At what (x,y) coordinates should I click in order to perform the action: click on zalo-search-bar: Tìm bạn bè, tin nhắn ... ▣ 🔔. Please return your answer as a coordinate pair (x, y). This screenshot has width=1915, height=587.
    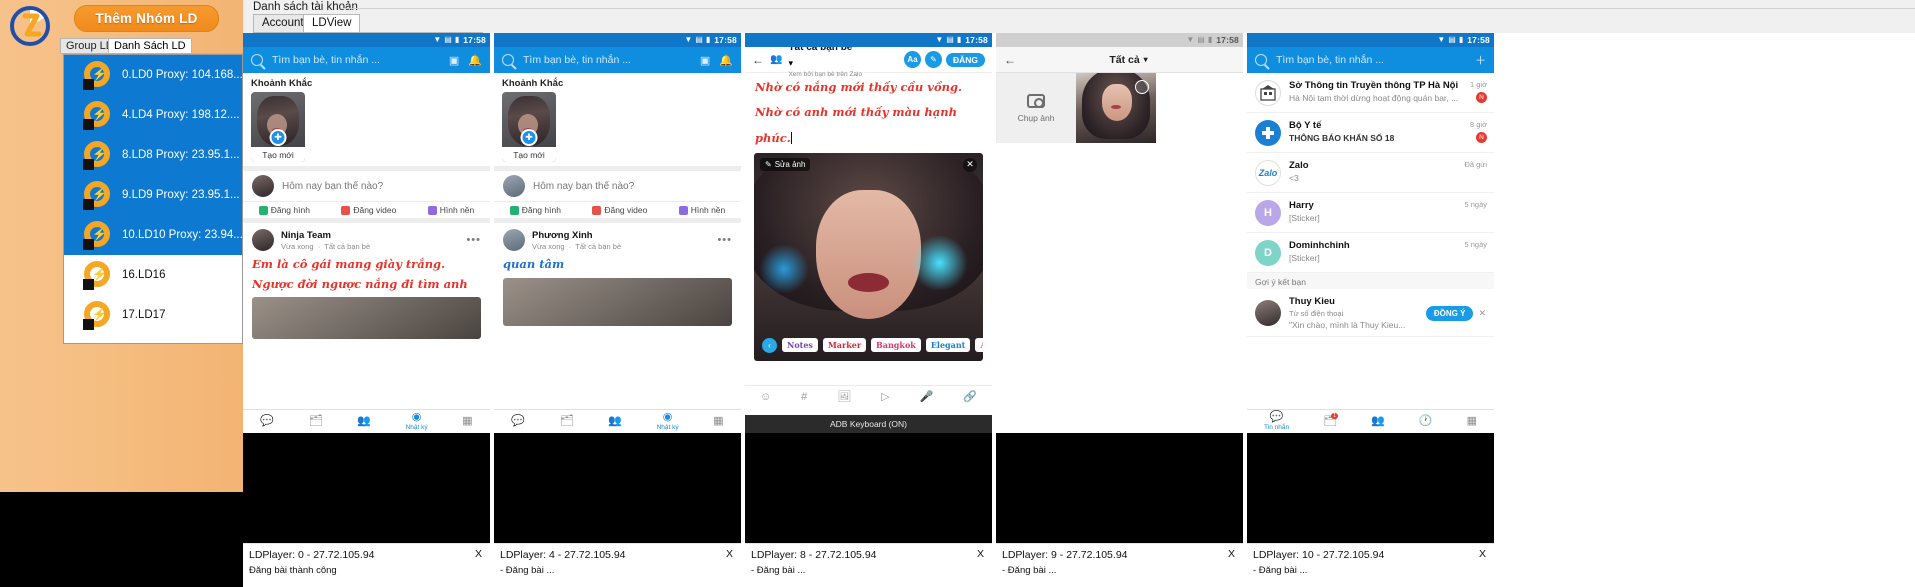
    Looking at the image, I should click on (366, 60).